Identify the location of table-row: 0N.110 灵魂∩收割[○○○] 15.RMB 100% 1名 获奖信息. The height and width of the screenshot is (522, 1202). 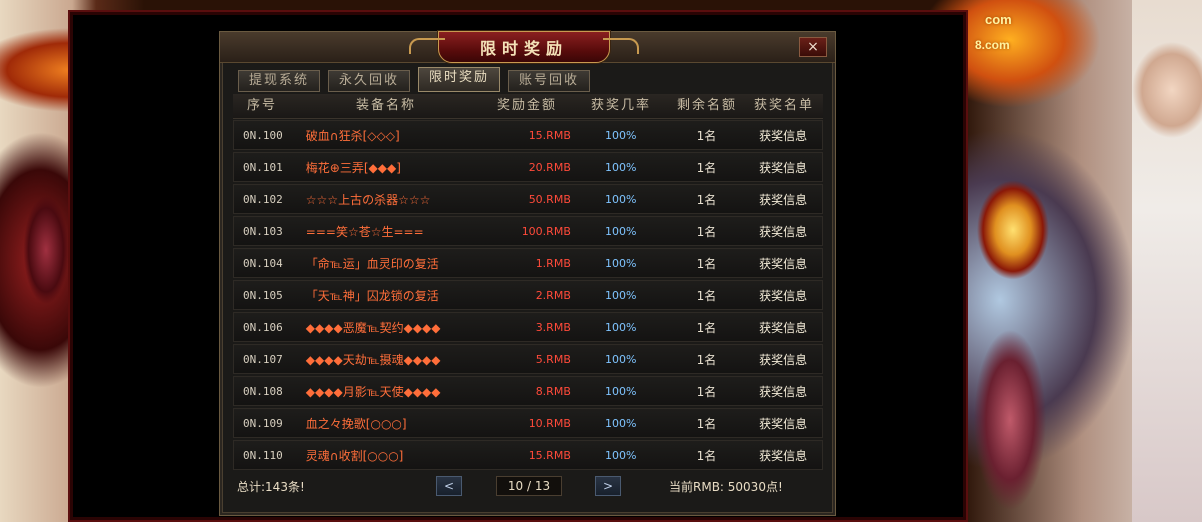
(528, 455).